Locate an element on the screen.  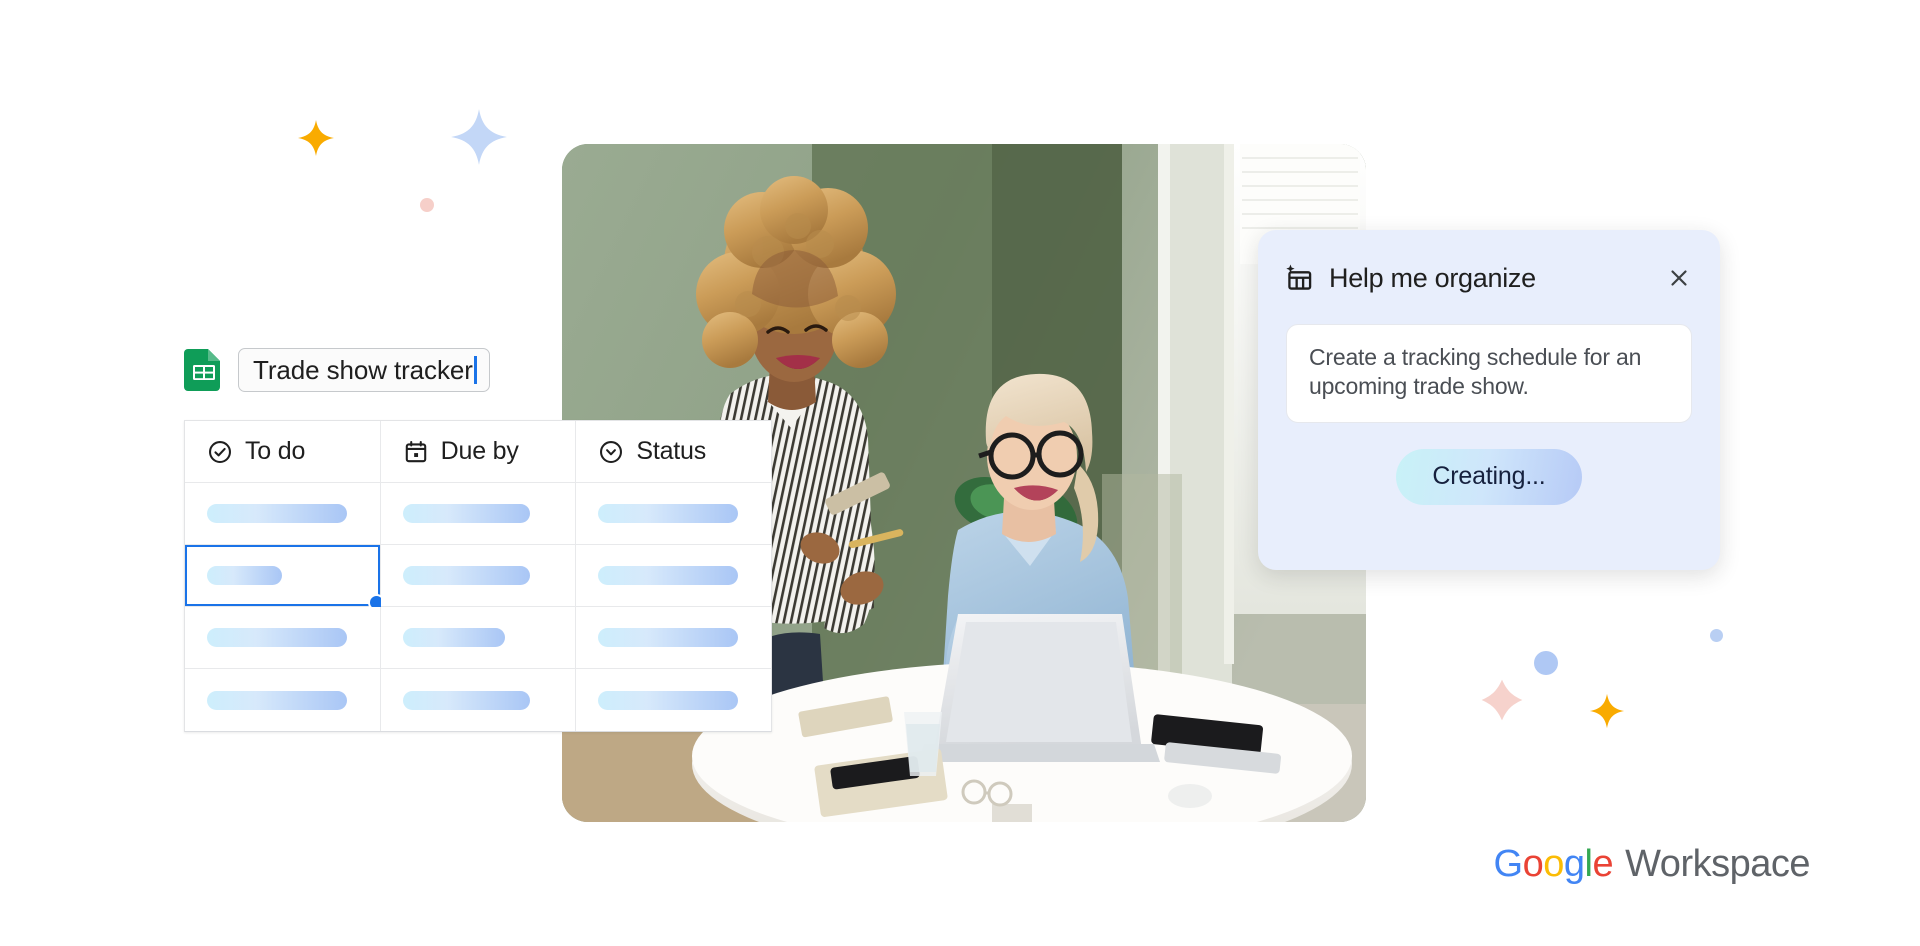
dropdown-circle-icon is located at coordinates (611, 452).